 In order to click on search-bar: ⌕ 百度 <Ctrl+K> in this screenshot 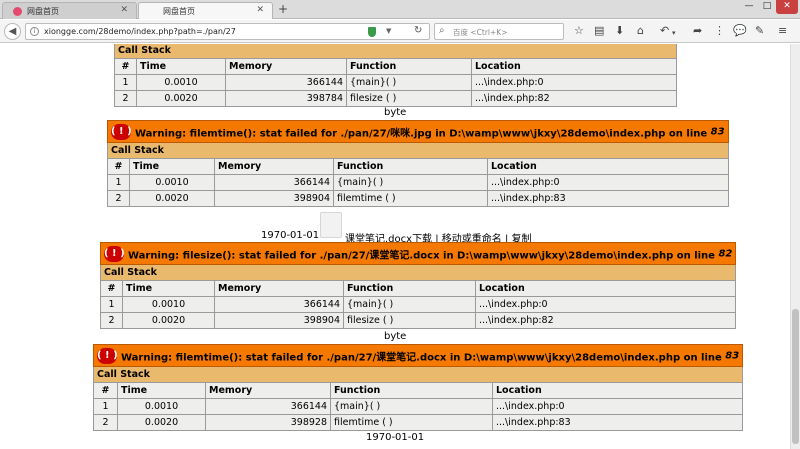, I will do `click(499, 31)`.